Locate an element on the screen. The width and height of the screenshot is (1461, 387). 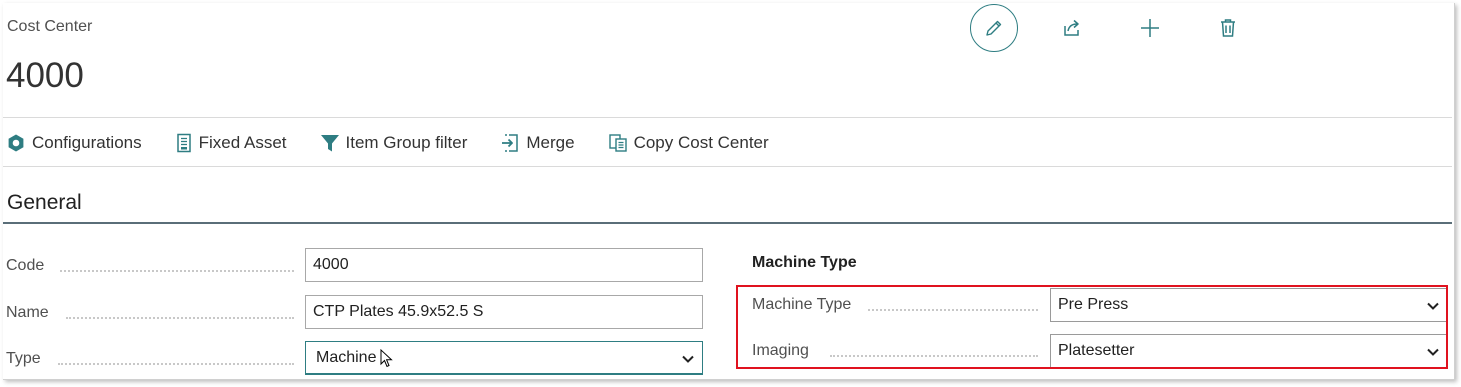
copy-icon is located at coordinates (617, 143).